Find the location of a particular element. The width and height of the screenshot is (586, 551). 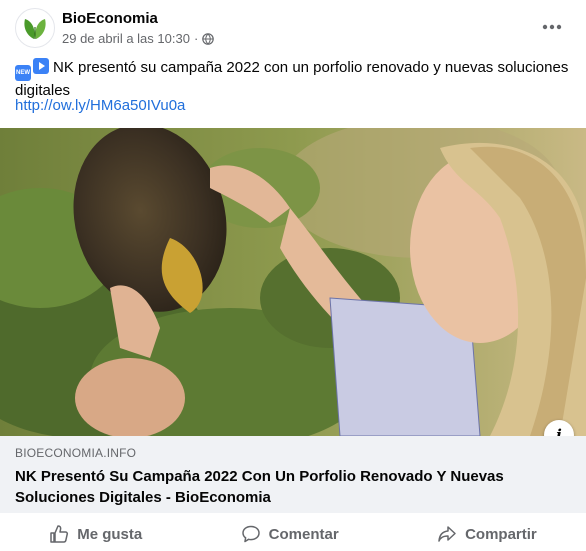

comment-icon is located at coordinates (250, 534).